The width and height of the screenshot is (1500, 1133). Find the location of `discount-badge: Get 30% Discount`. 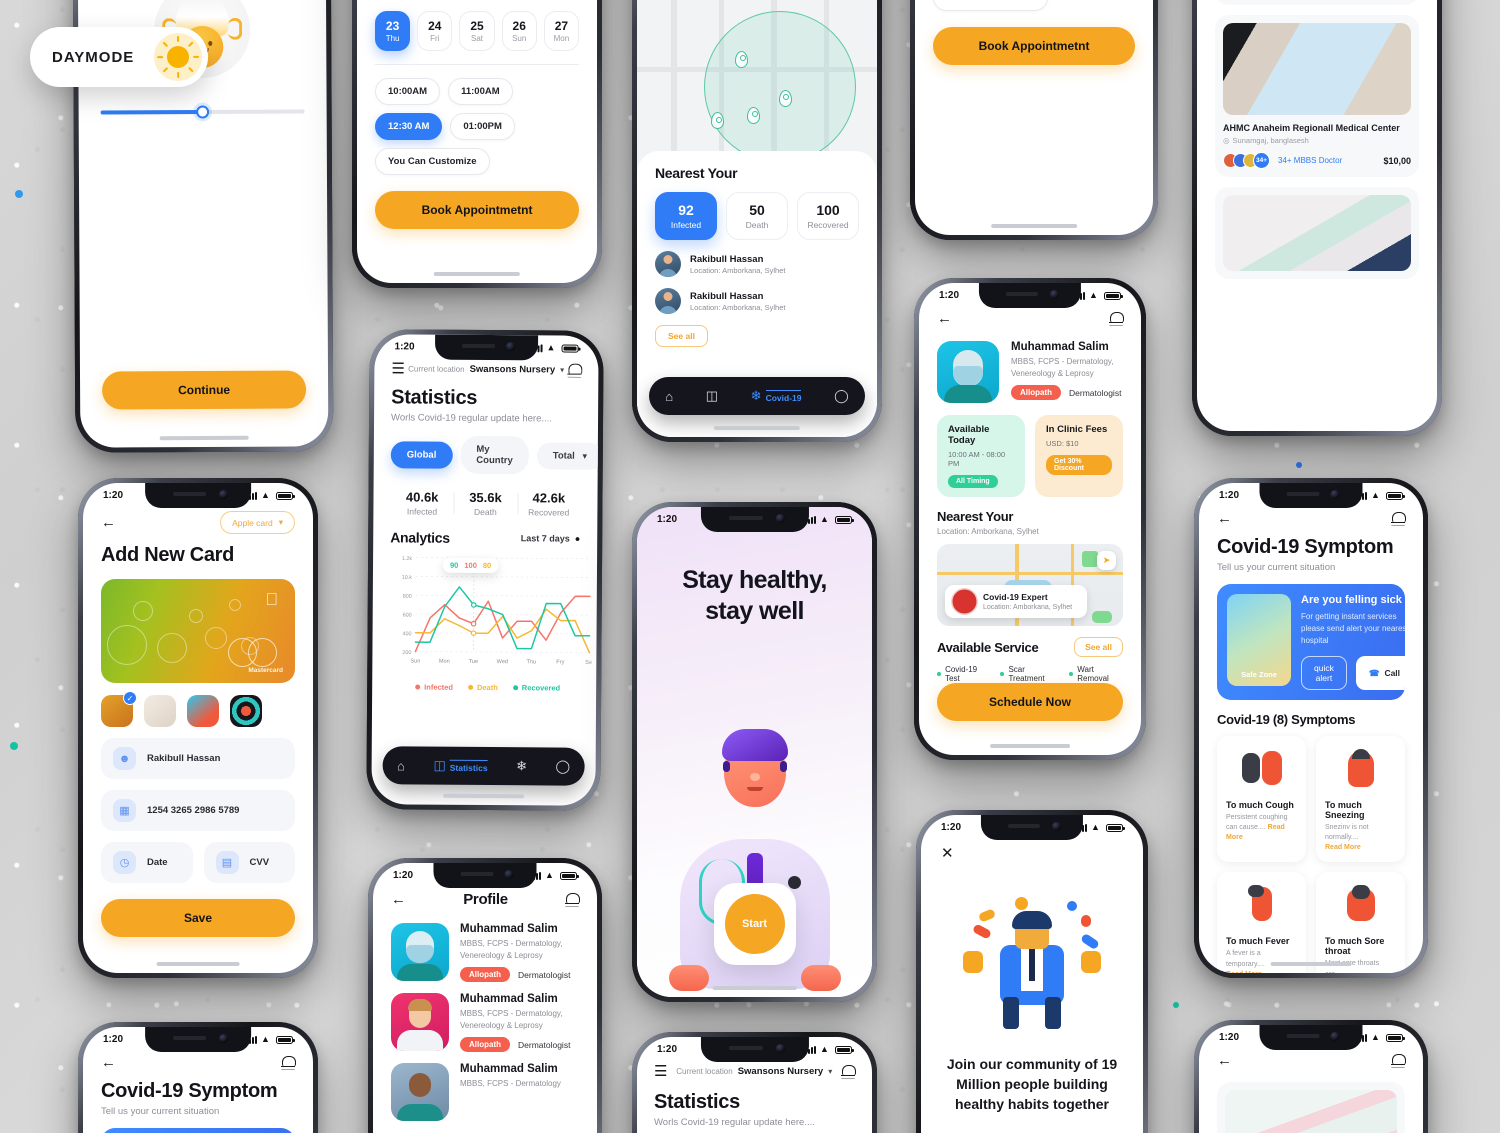

discount-badge: Get 30% Discount is located at coordinates (1079, 465).